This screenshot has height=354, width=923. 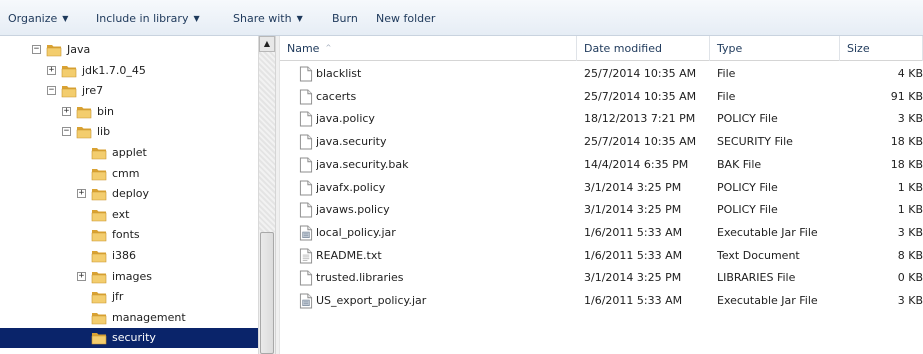 What do you see at coordinates (124, 255) in the screenshot?
I see `tree-item-label: i386` at bounding box center [124, 255].